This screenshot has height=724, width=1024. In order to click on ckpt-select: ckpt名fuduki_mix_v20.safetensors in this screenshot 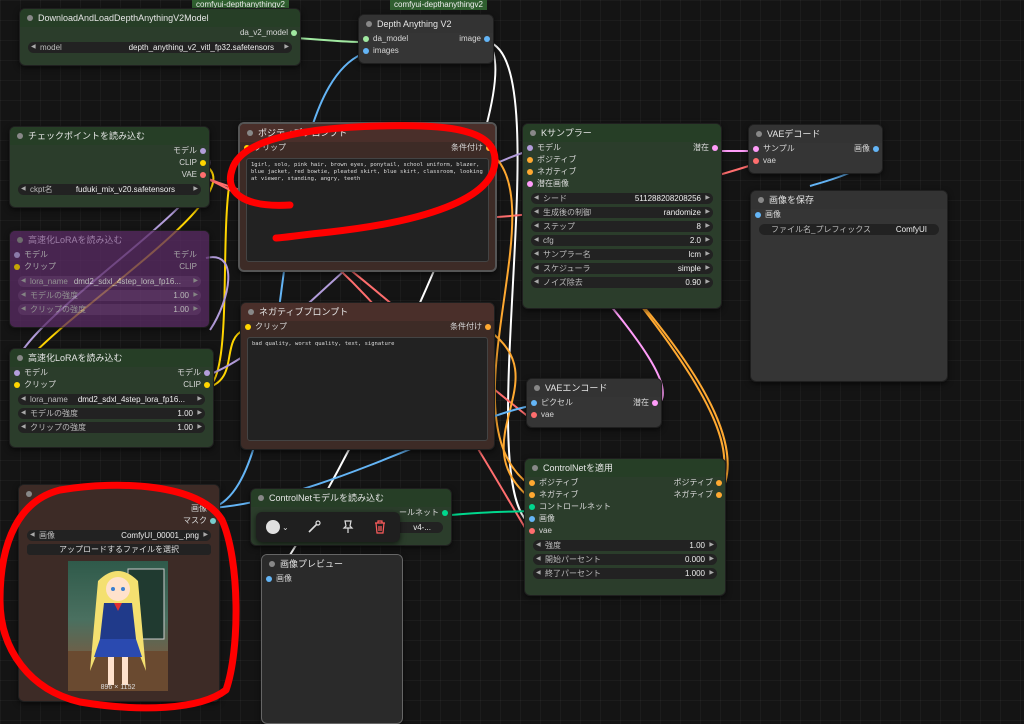, I will do `click(109, 189)`.